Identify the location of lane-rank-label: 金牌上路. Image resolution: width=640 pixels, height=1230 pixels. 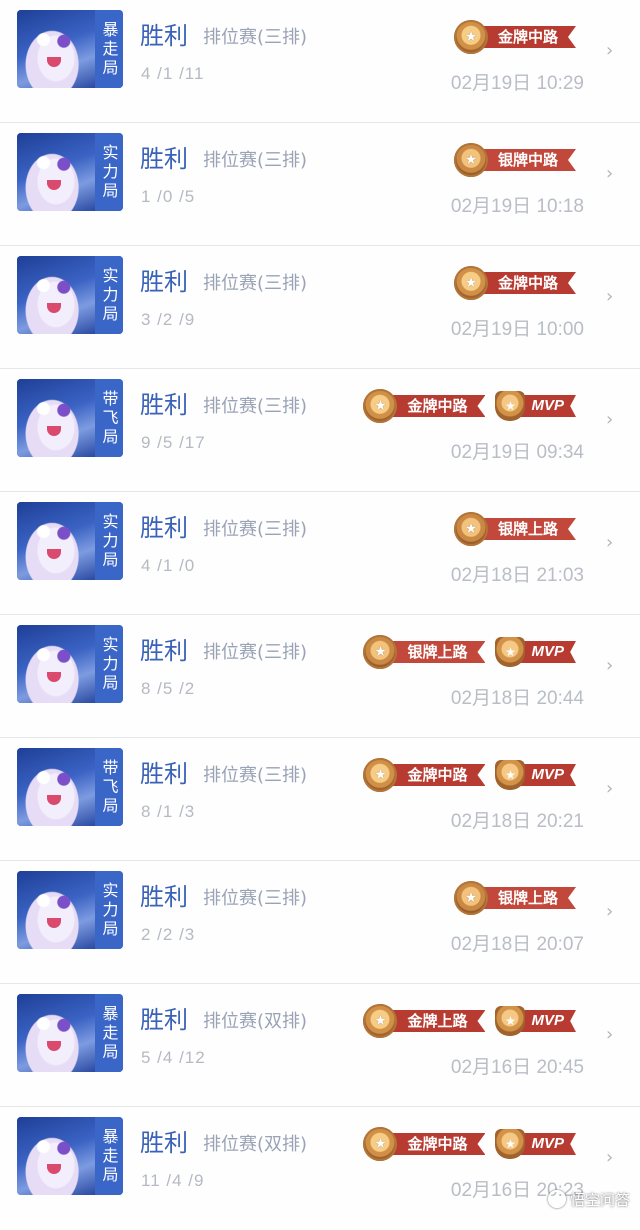
(435, 1021).